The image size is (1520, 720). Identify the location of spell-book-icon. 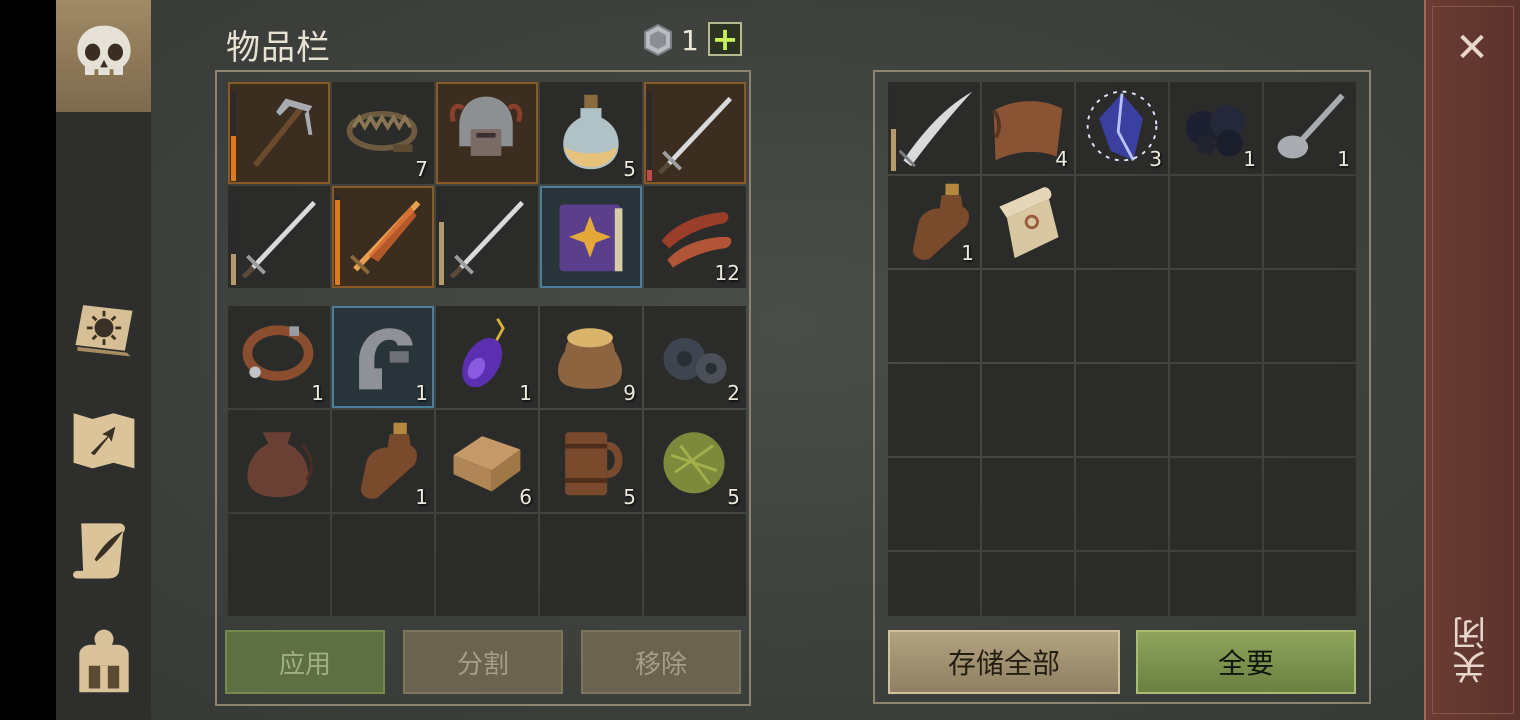
(591, 238).